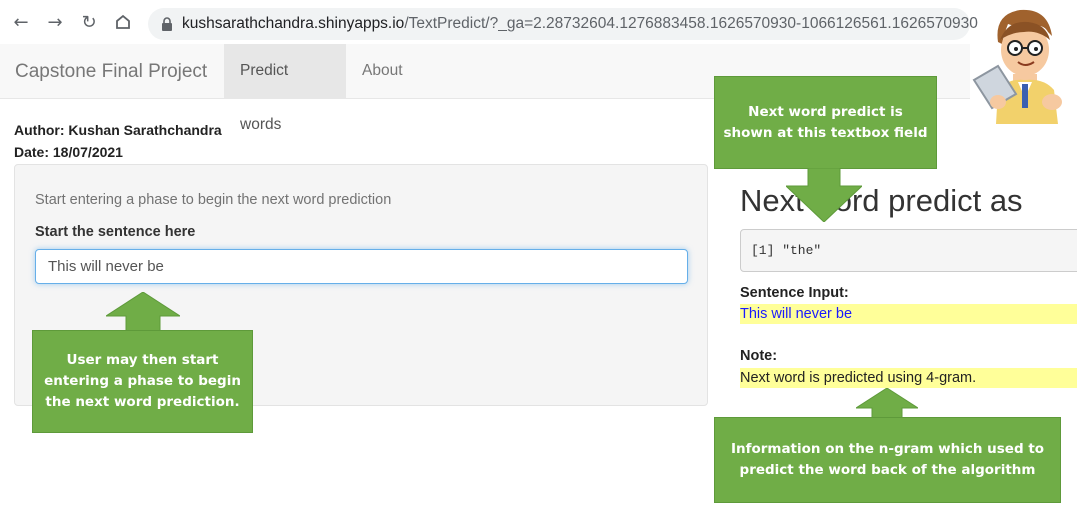  I want to click on reload-icon: ↻, so click(89, 23).